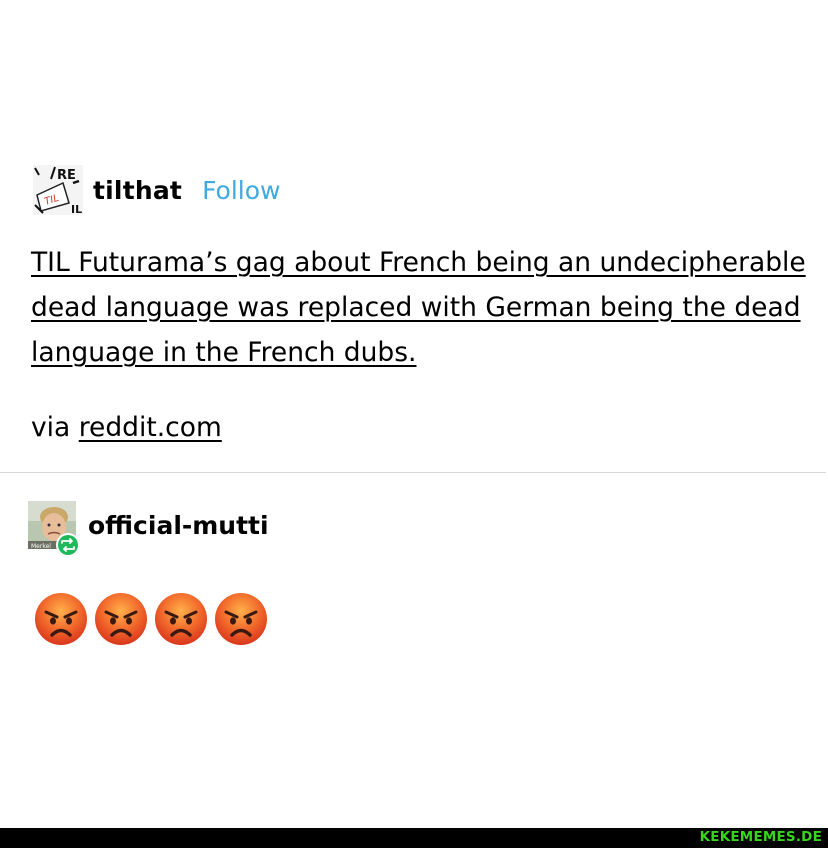 The width and height of the screenshot is (828, 848). What do you see at coordinates (178, 525) in the screenshot?
I see `reblog-username: official-mutti` at bounding box center [178, 525].